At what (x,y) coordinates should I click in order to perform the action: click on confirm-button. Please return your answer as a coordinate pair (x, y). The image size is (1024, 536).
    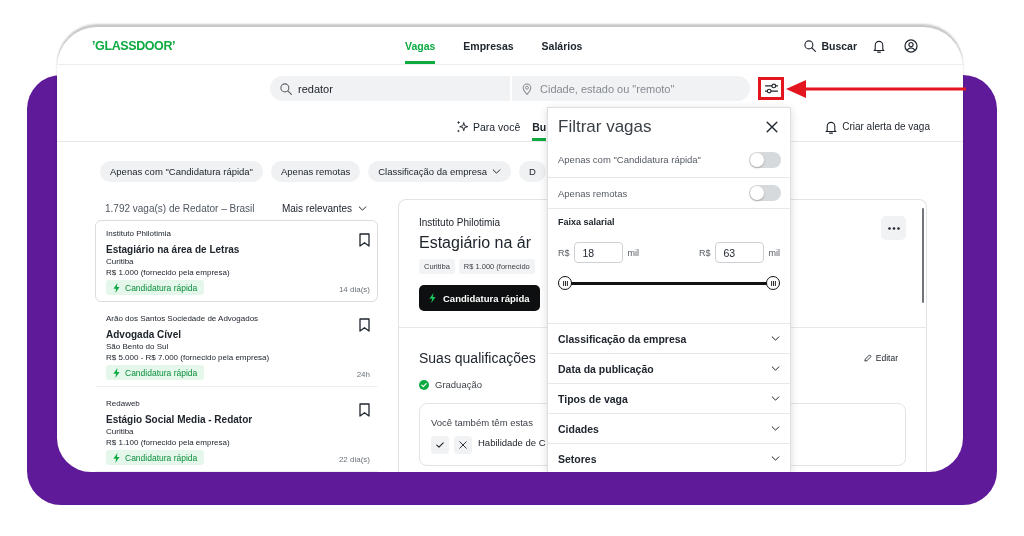
    Looking at the image, I should click on (440, 445).